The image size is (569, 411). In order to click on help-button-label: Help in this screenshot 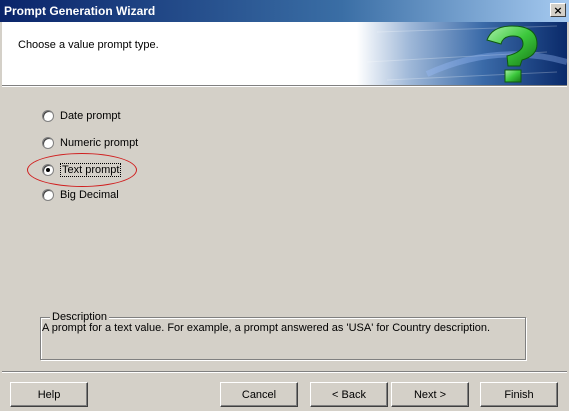, I will do `click(49, 394)`.